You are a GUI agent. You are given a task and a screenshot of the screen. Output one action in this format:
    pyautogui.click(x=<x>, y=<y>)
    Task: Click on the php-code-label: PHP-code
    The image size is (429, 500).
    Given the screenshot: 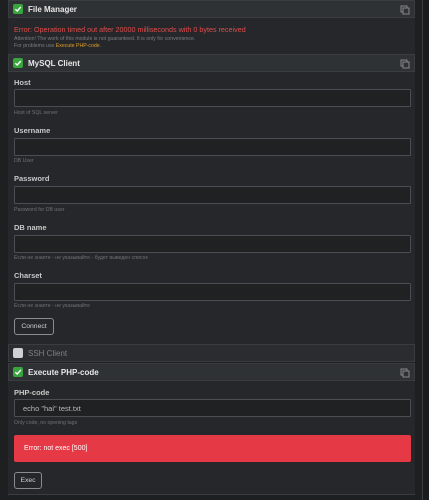 What is the action you would take?
    pyautogui.click(x=32, y=392)
    